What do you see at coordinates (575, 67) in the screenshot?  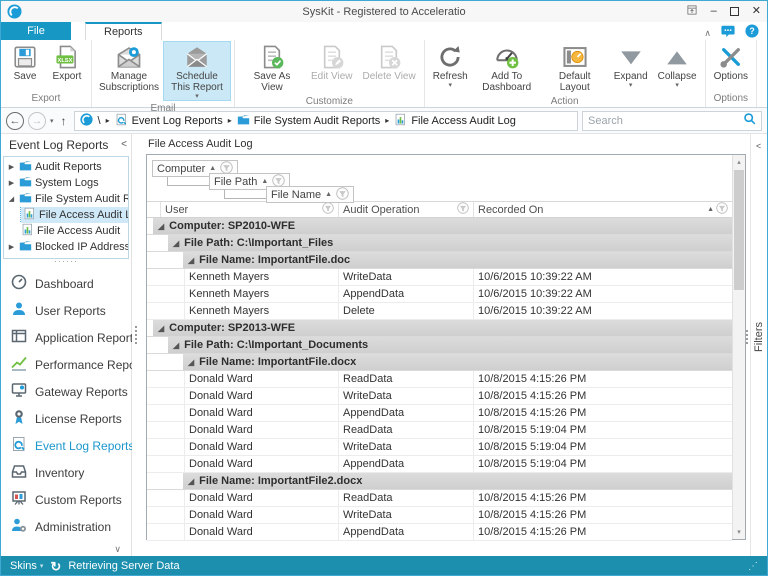 I see `default-layout-button: Default Layout` at bounding box center [575, 67].